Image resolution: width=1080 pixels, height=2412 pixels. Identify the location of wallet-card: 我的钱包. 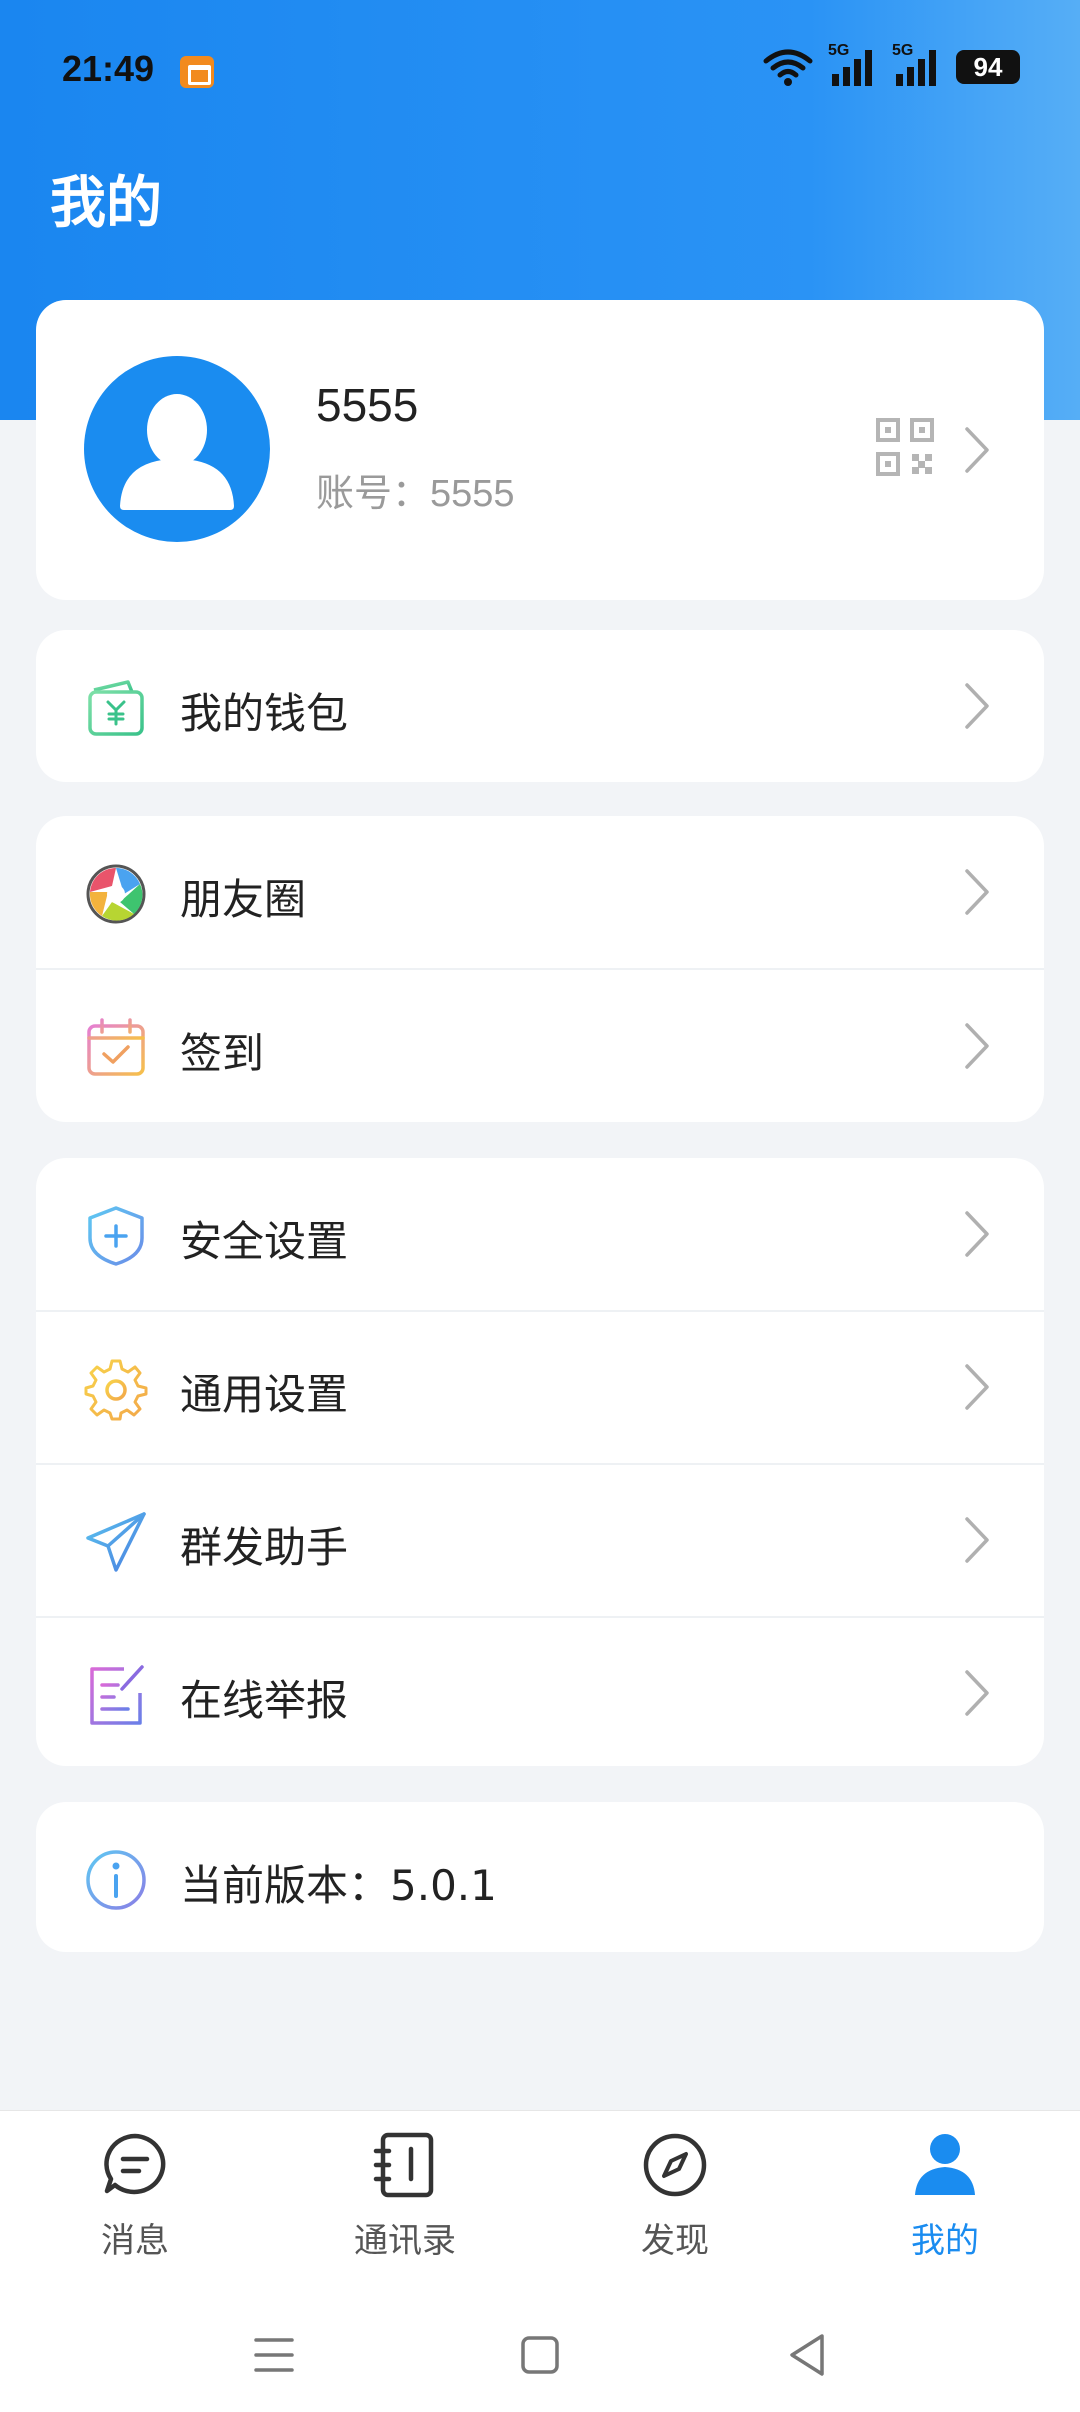
(540, 706).